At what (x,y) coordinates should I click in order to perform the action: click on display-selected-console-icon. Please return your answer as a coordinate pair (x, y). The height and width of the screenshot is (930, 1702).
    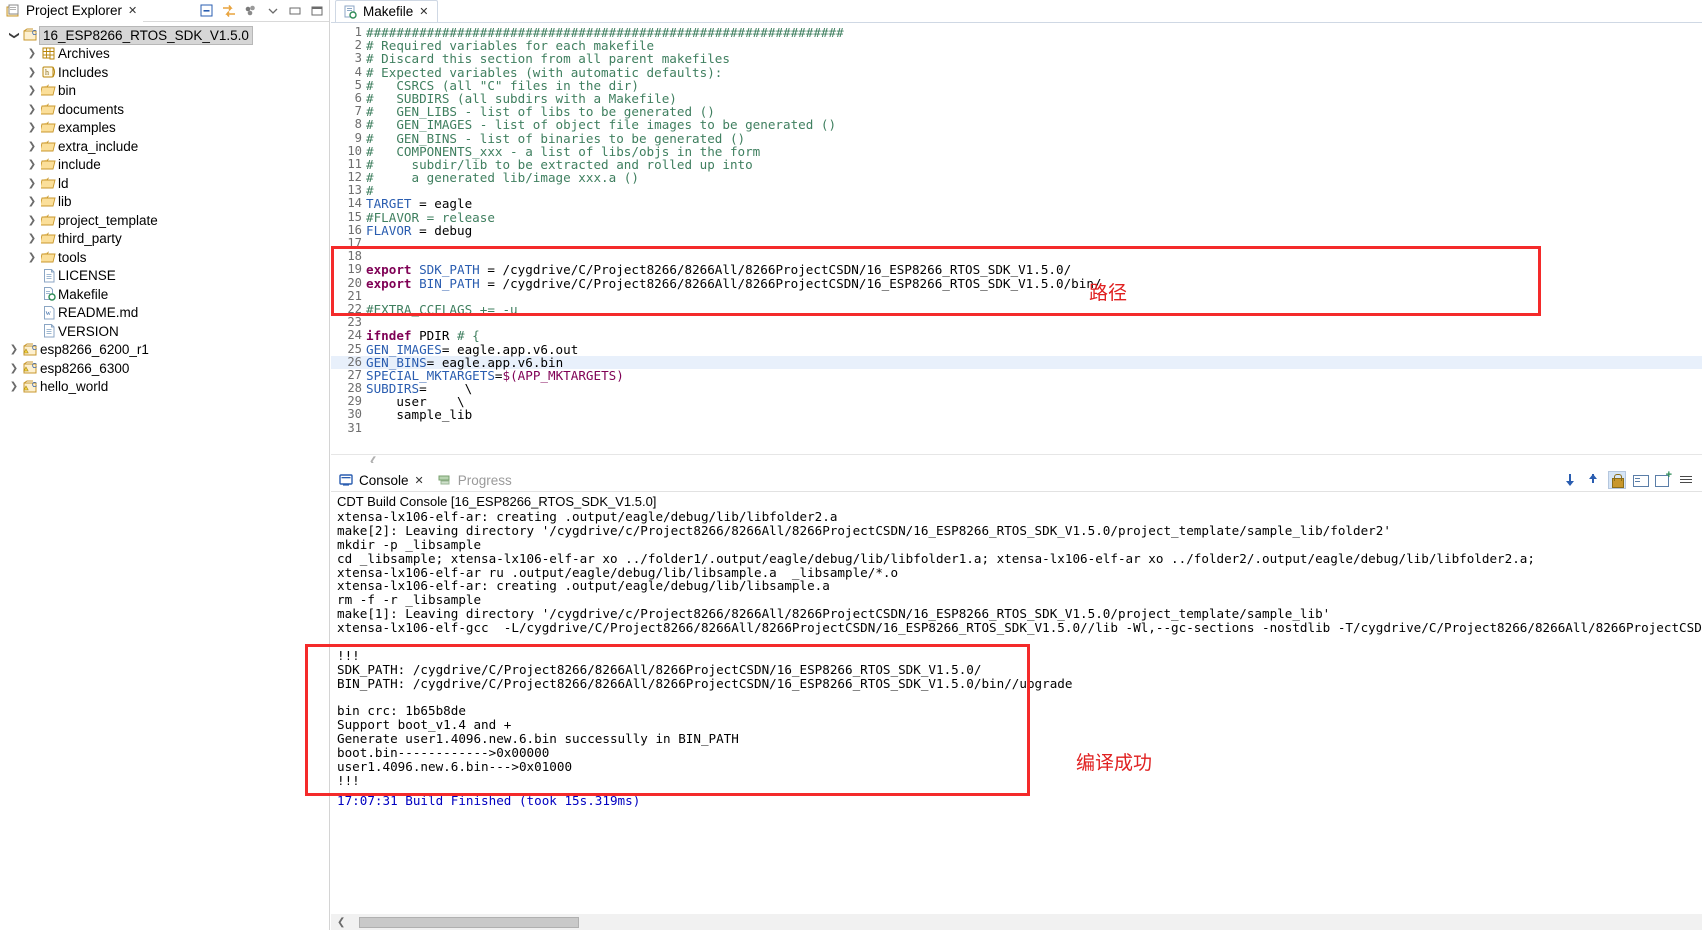
    Looking at the image, I should click on (1640, 480).